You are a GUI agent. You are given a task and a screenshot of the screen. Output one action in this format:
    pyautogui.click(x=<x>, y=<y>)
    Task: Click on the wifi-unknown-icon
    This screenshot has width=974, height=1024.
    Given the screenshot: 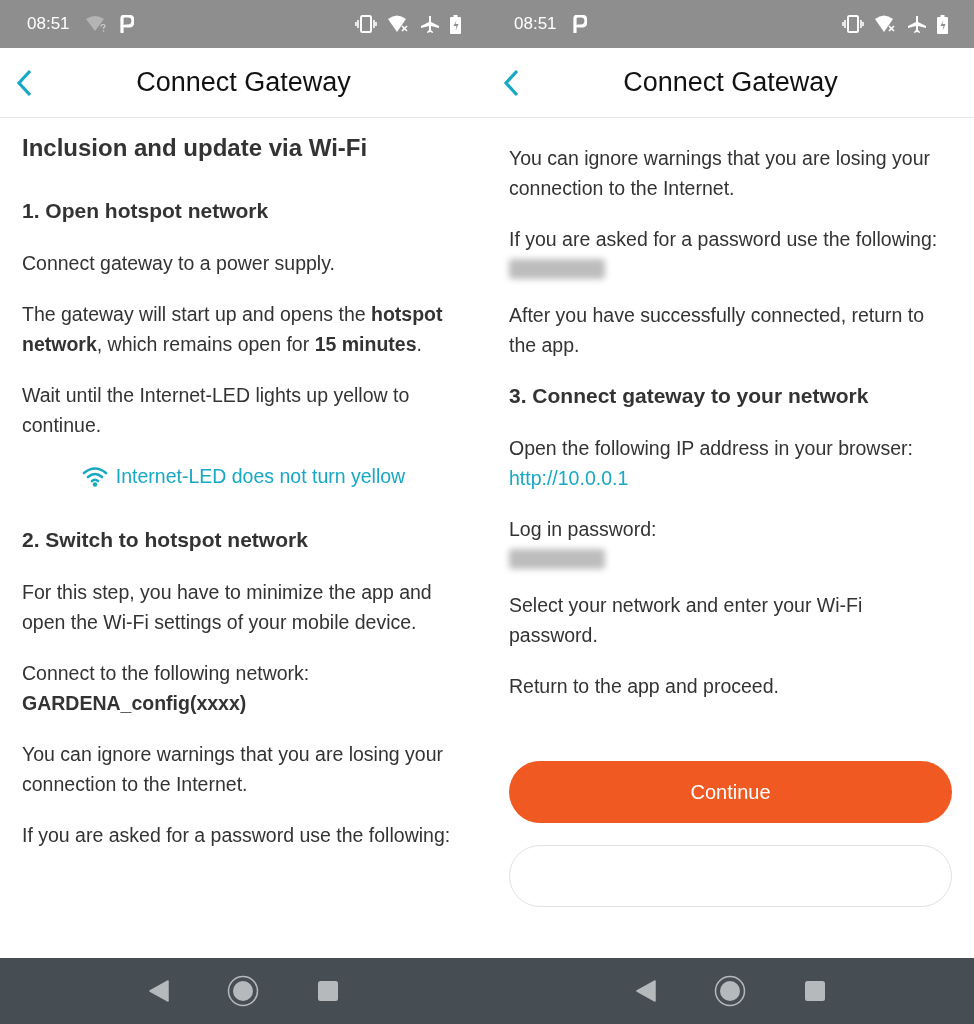 What is the action you would take?
    pyautogui.click(x=96, y=24)
    